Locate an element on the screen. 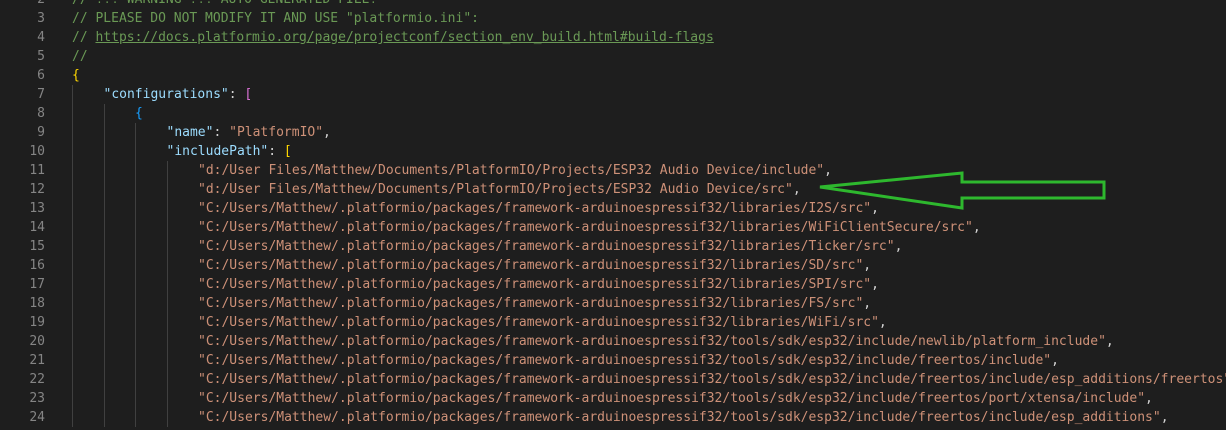 This screenshot has height=430, width=1226. line-number: 14 is located at coordinates (37, 227).